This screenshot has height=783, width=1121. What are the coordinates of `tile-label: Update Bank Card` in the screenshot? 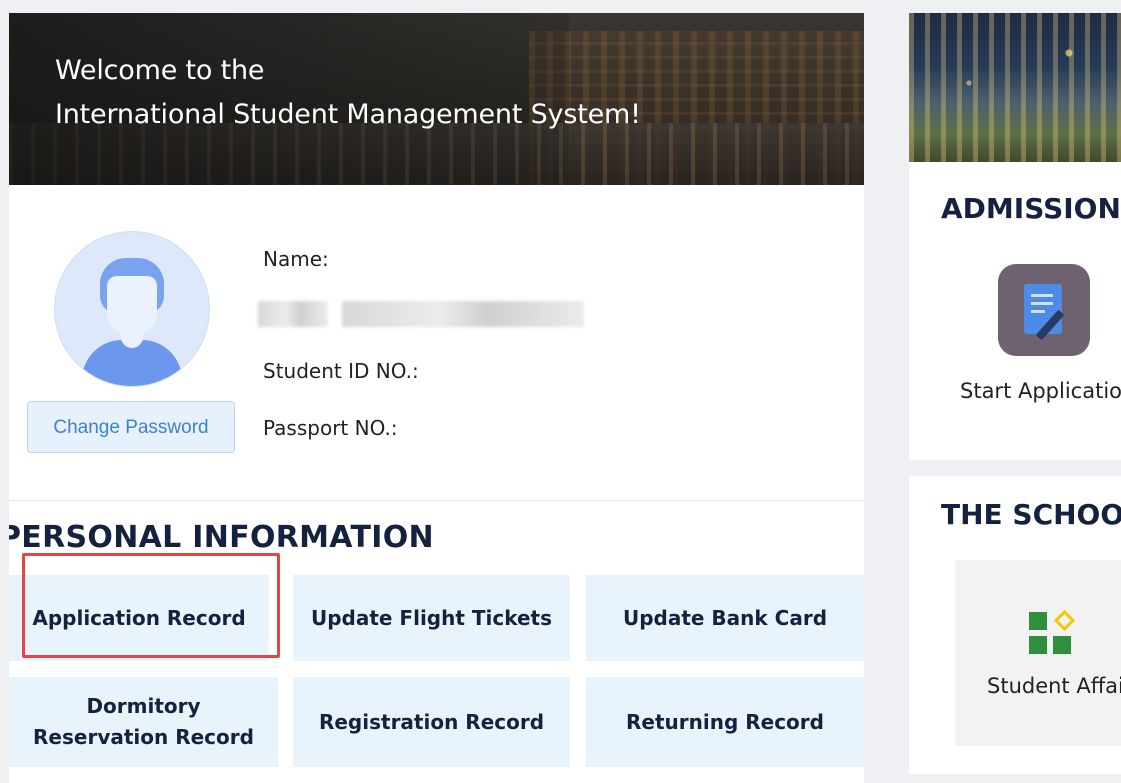 It's located at (725, 617).